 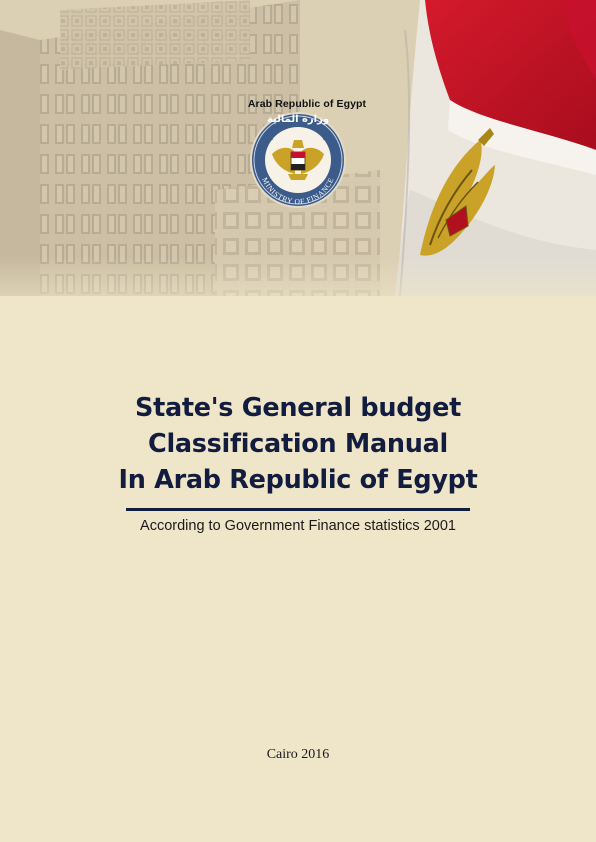 I want to click on imprint-place-year: Cairo 2016, so click(x=298, y=754).